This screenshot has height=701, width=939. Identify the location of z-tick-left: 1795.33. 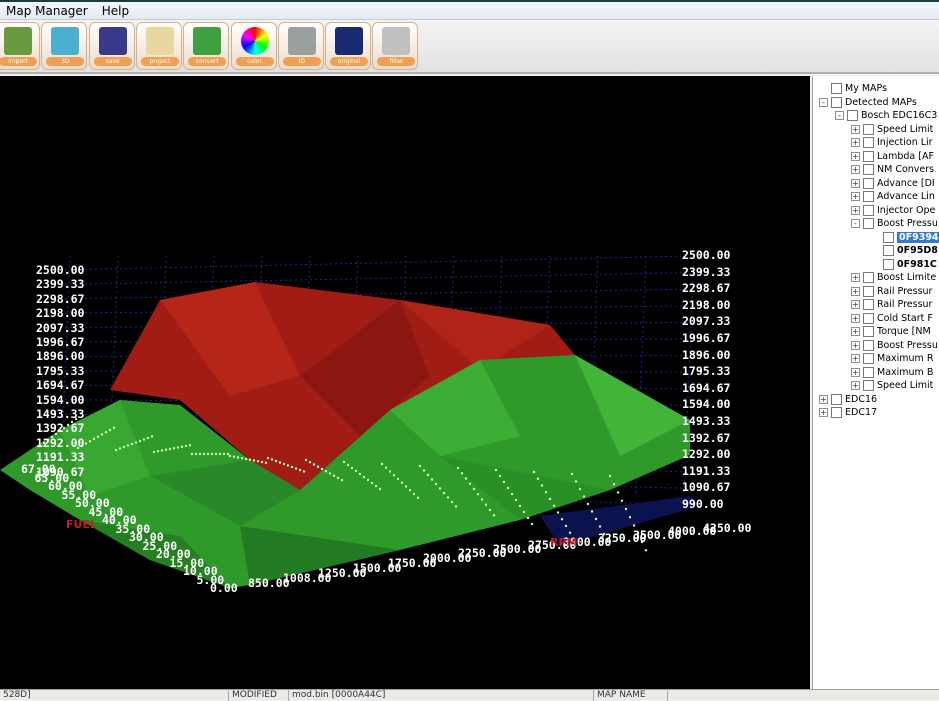
(60, 370).